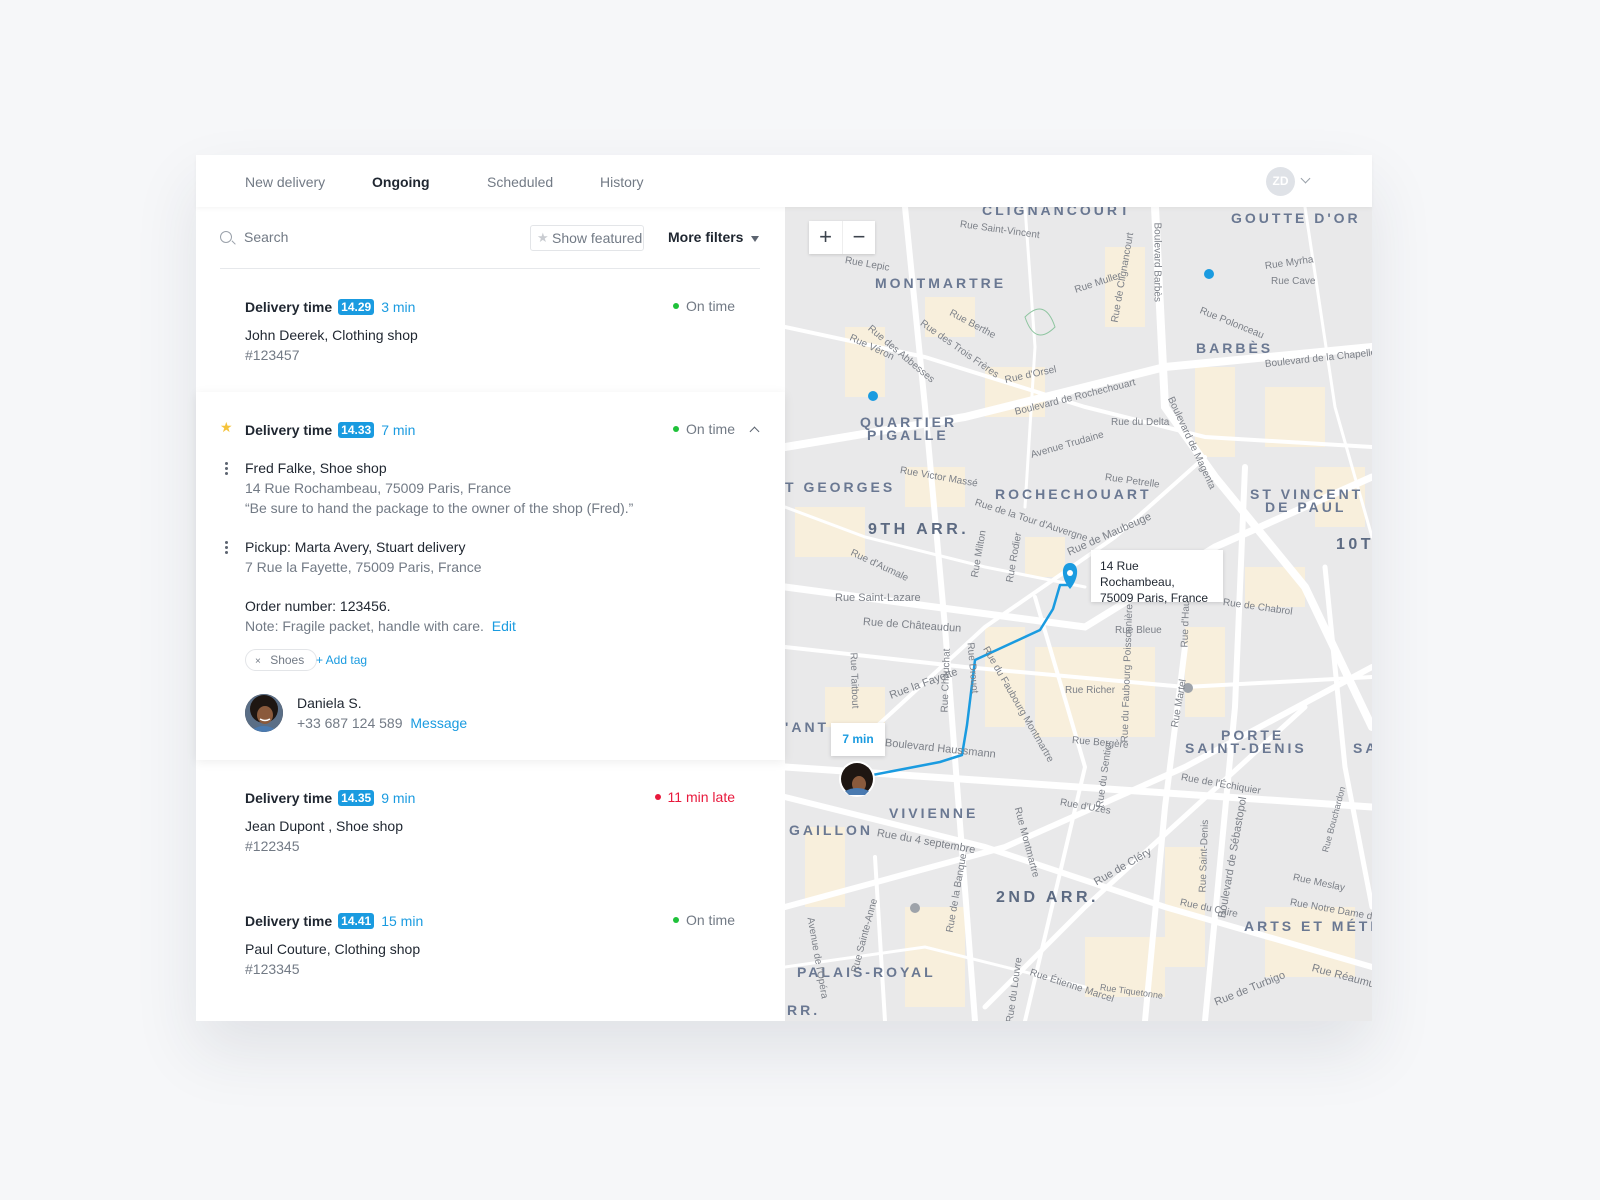 This screenshot has width=1600, height=1200. Describe the element at coordinates (520, 182) in the screenshot. I see `tab-scheduled: Scheduled` at that location.